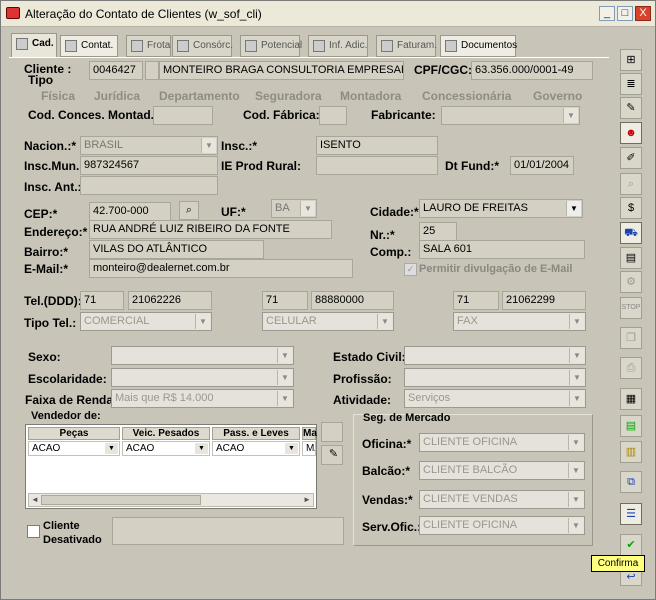  What do you see at coordinates (377, 165) in the screenshot?
I see `ie-prod-field` at bounding box center [377, 165].